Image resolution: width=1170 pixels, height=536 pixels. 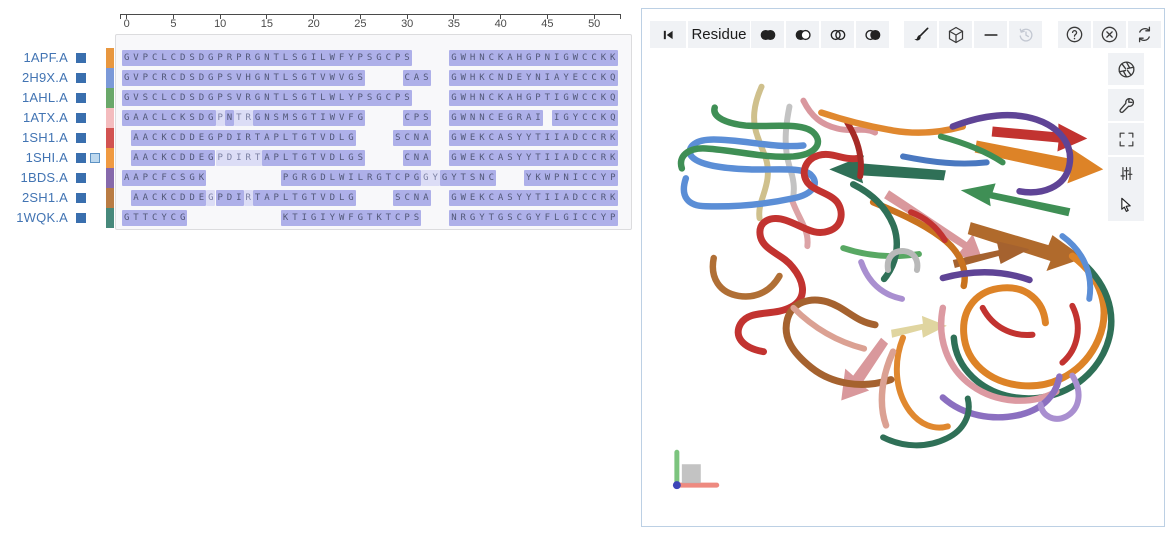 What do you see at coordinates (351, 178) in the screenshot?
I see `sequence-segment: PGRGDLWILRGTCPG` at bounding box center [351, 178].